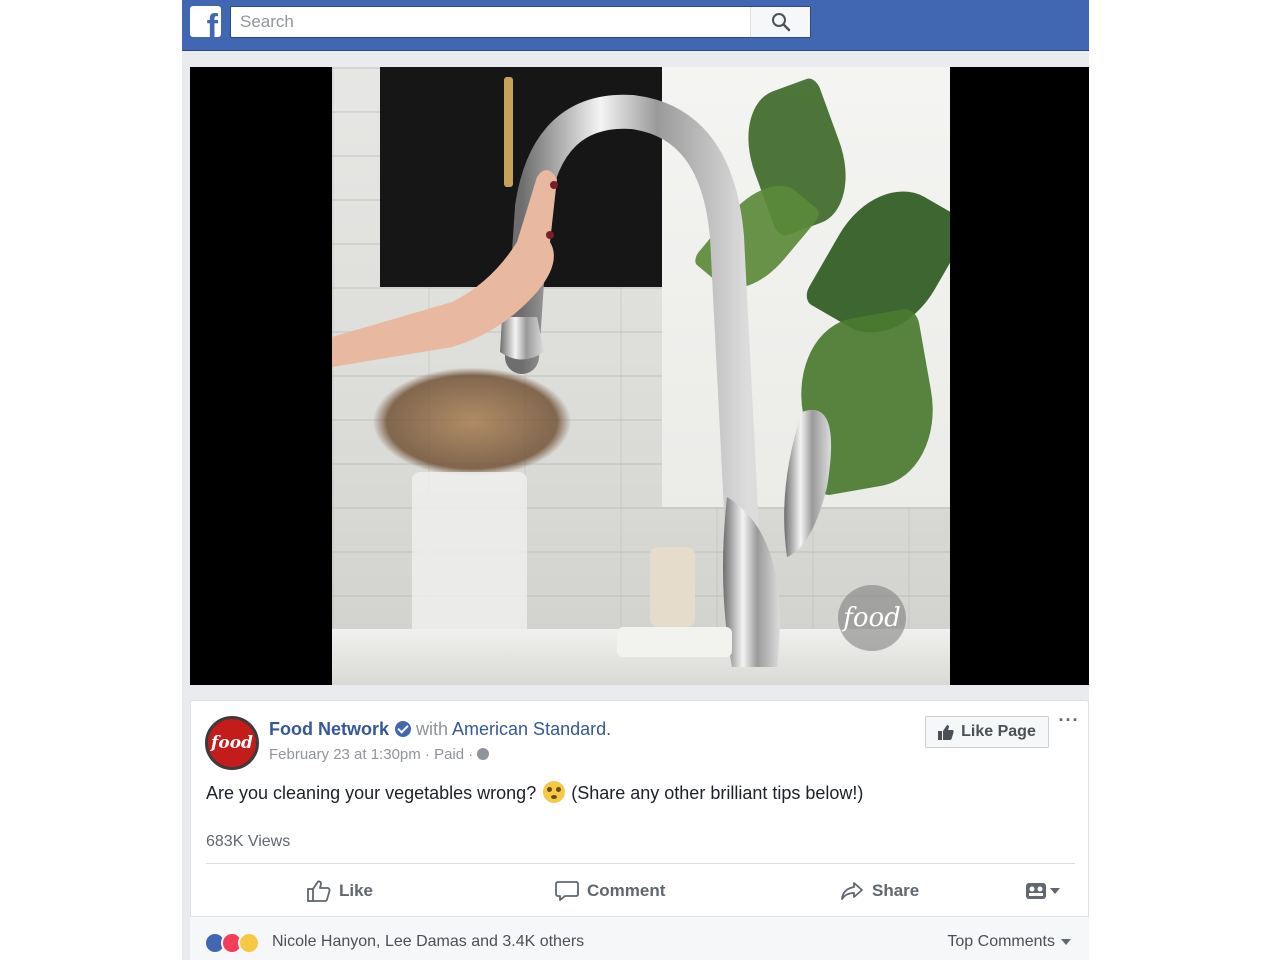 This screenshot has height=960, width=1271. What do you see at coordinates (249, 943) in the screenshot?
I see `wow-reaction-icon` at bounding box center [249, 943].